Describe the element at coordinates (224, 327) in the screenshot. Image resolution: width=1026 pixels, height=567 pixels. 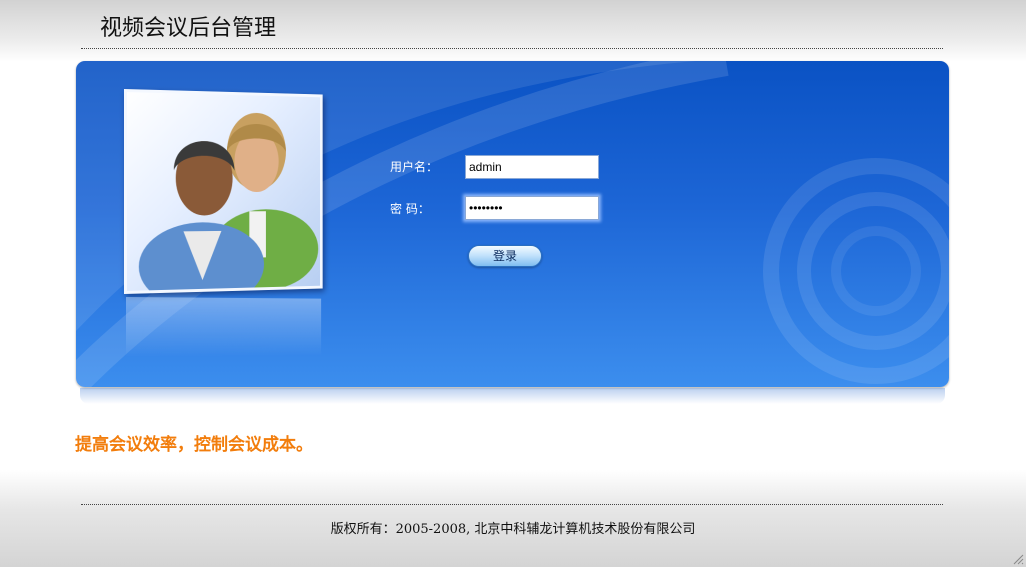
I see `illustration-reflection` at that location.